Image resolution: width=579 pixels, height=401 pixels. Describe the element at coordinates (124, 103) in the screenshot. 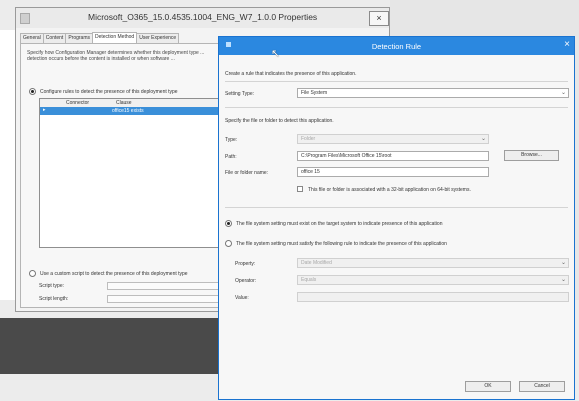

I see `clause-column-header: Clause` at that location.